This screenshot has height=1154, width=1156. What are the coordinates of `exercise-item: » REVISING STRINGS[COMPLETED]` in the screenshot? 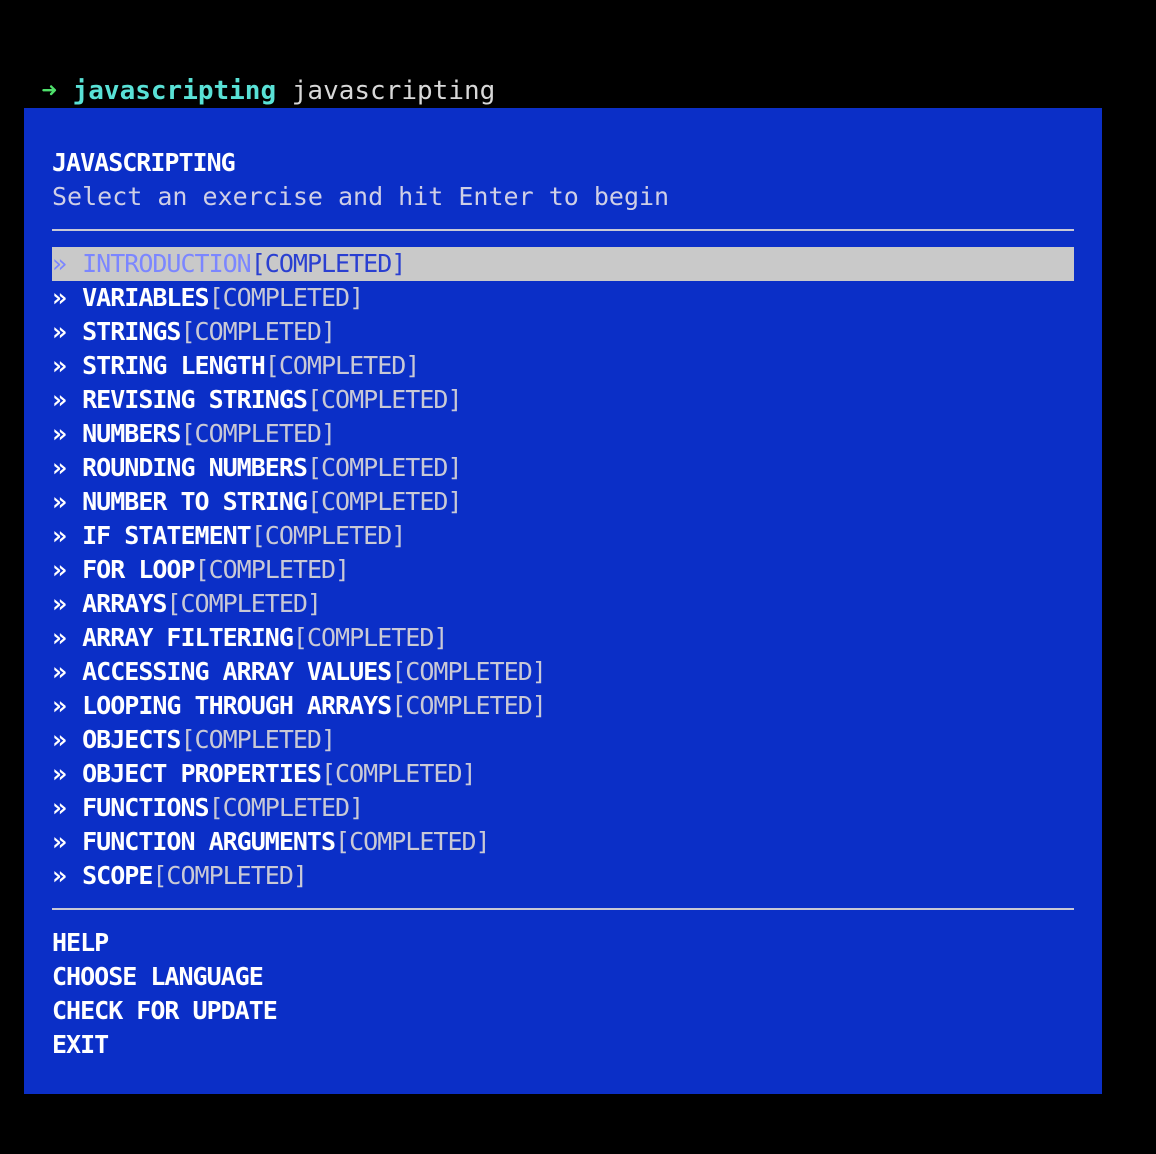 It's located at (563, 400).